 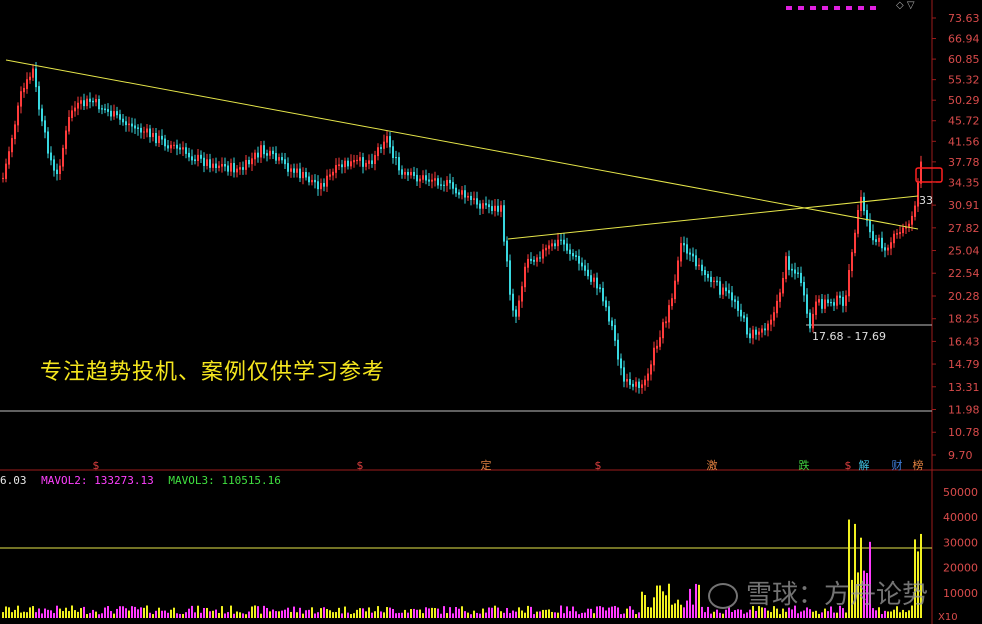 I want to click on window-controls-icon: ◇ ▽, so click(x=905, y=5).